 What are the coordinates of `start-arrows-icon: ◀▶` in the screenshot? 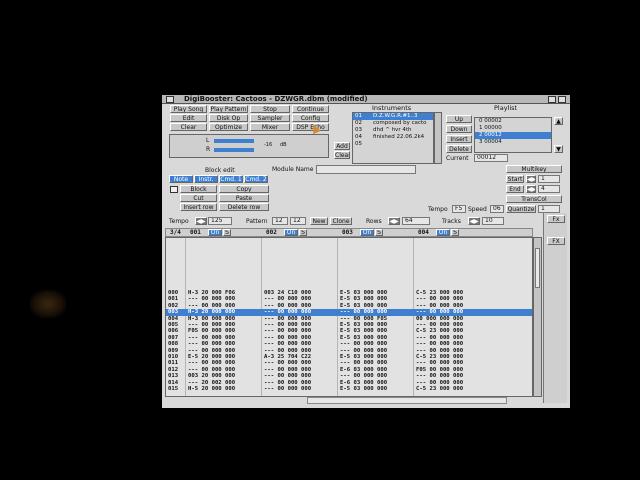 It's located at (531, 179).